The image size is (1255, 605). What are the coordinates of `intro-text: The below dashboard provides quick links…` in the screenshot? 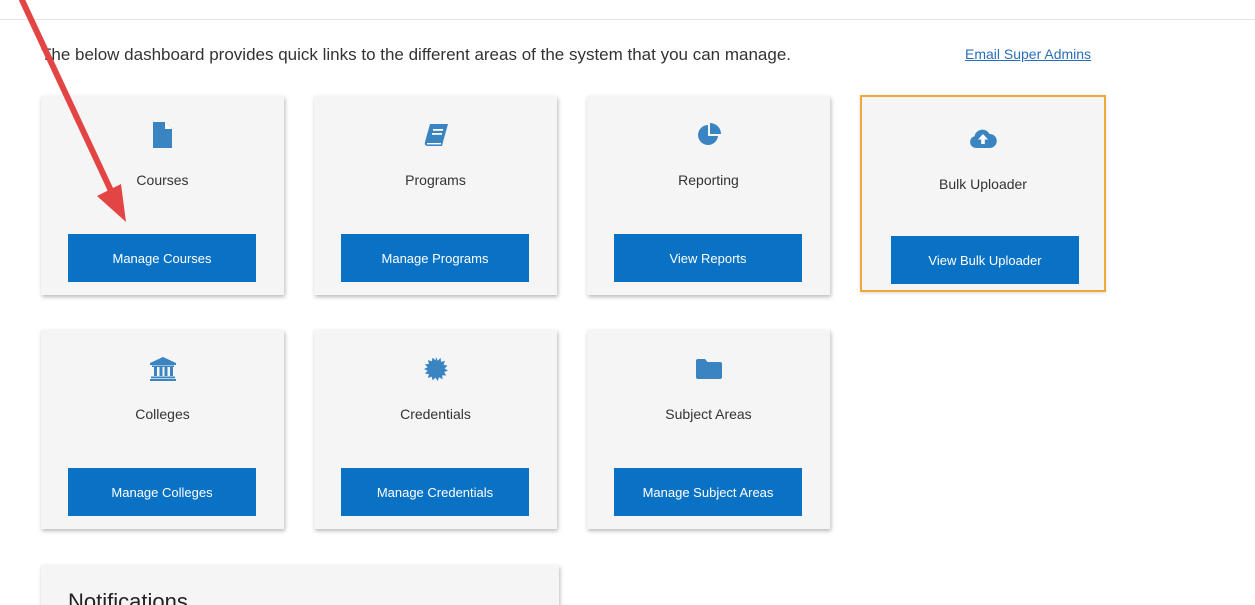 It's located at (416, 54).